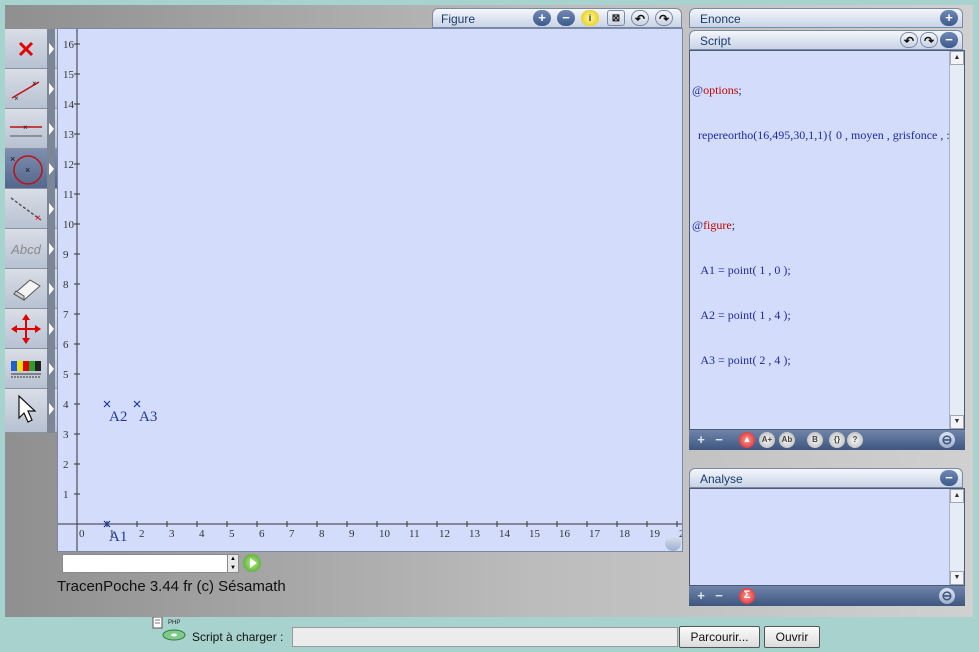 The width and height of the screenshot is (979, 652). I want to click on move-tool-button, so click(31, 329).